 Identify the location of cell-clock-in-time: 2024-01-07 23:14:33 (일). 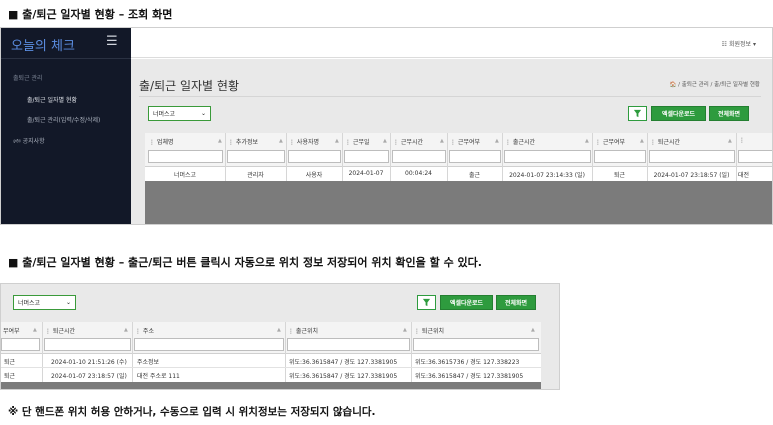
(547, 175).